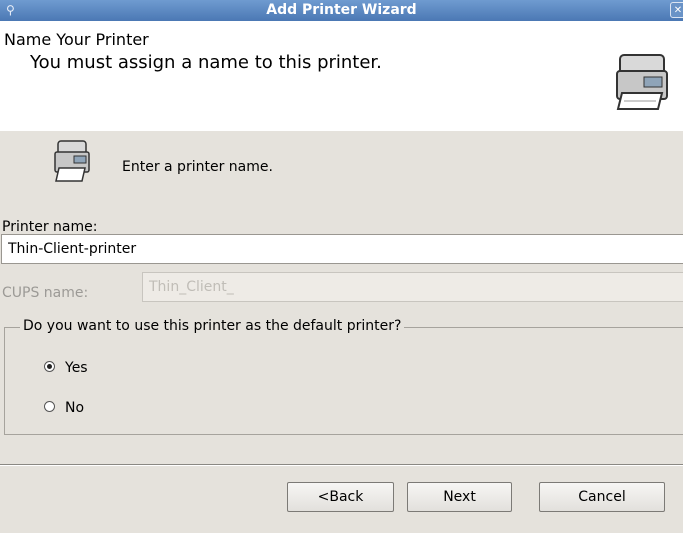 This screenshot has width=683, height=533. What do you see at coordinates (49, 366) in the screenshot?
I see `radio-yes-indicator` at bounding box center [49, 366].